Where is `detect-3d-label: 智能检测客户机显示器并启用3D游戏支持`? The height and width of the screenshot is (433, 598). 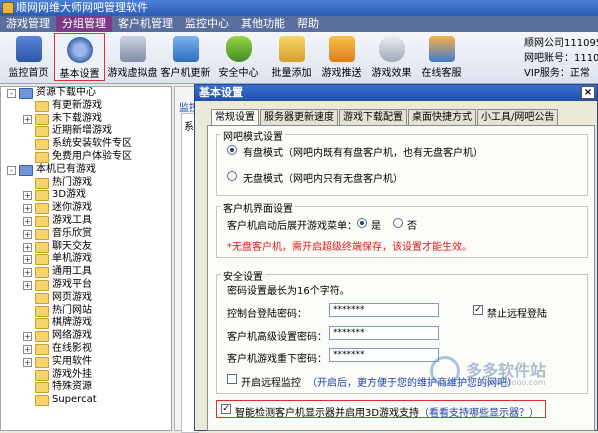 detect-3d-label: 智能检测客户机显示器并启用3D游戏支持 is located at coordinates (327, 413).